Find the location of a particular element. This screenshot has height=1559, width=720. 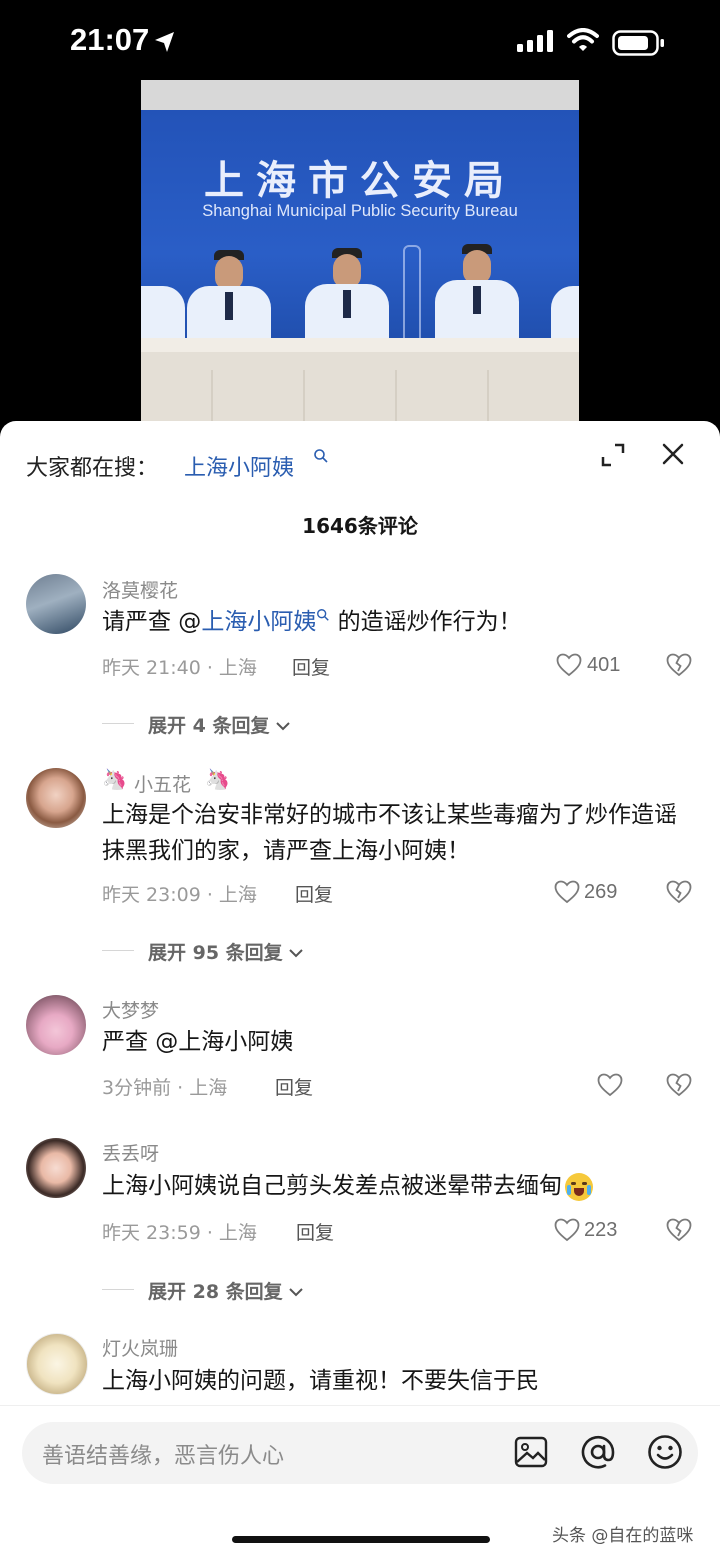

emoji-icon is located at coordinates (665, 1452).